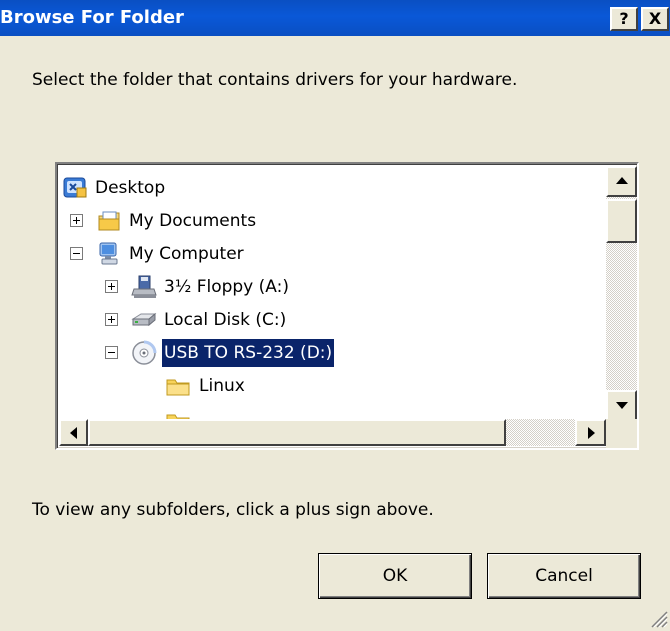  I want to click on my-computer-icon, so click(108, 253).